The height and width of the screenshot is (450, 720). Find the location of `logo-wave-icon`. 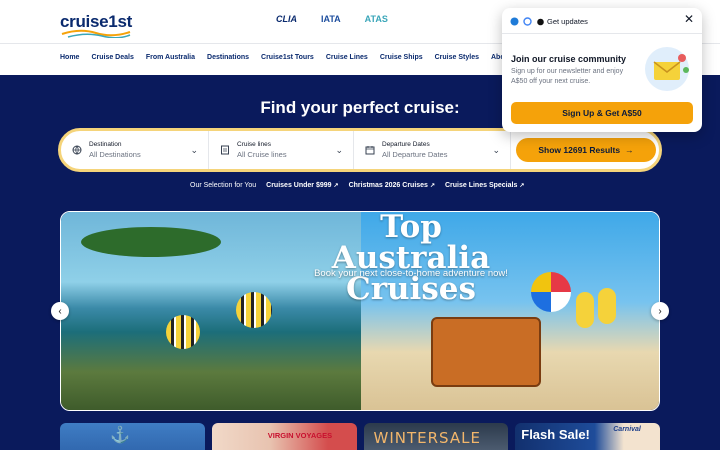

logo-wave-icon is located at coordinates (96, 33).